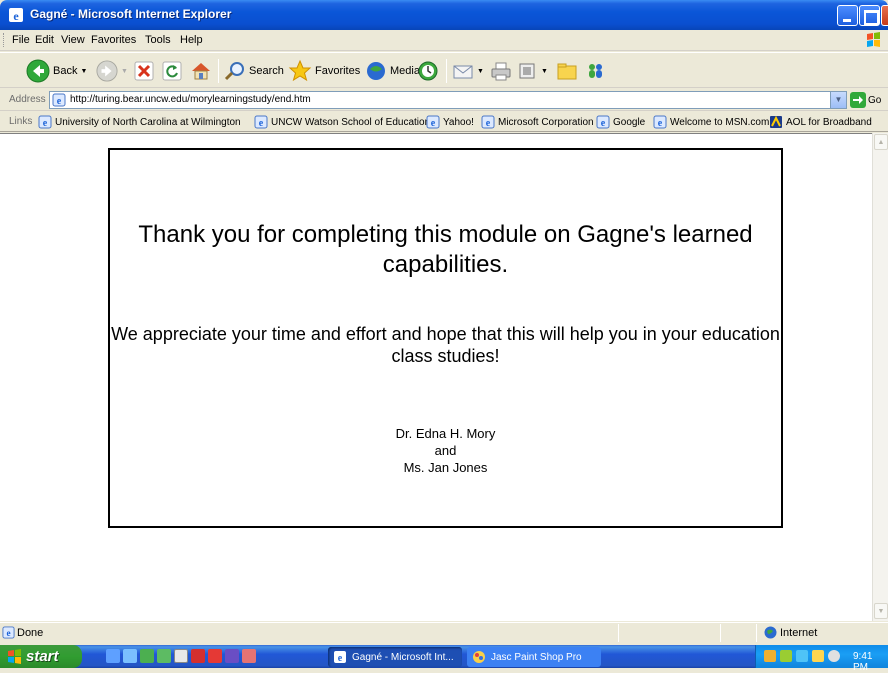 The height and width of the screenshot is (673, 888). I want to click on close-button, so click(884, 15).